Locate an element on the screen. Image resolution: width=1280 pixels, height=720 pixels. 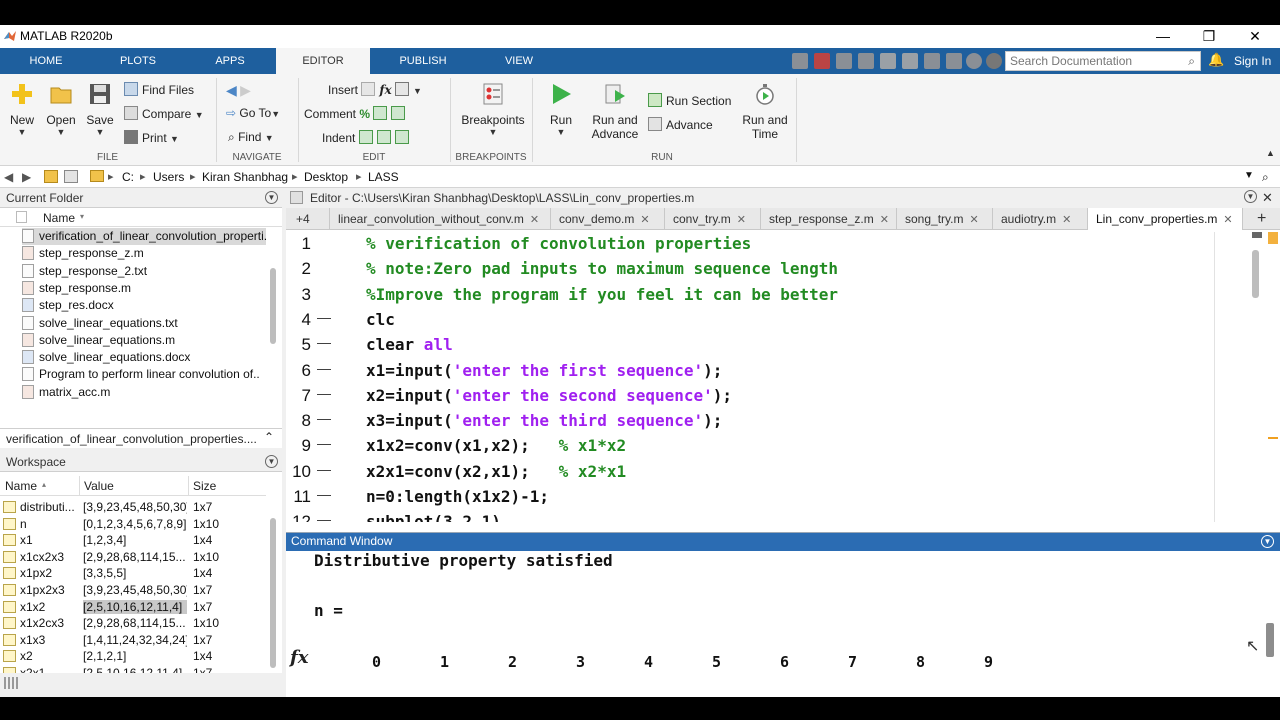
code-line: 4 — clc is located at coordinates (765, 320).